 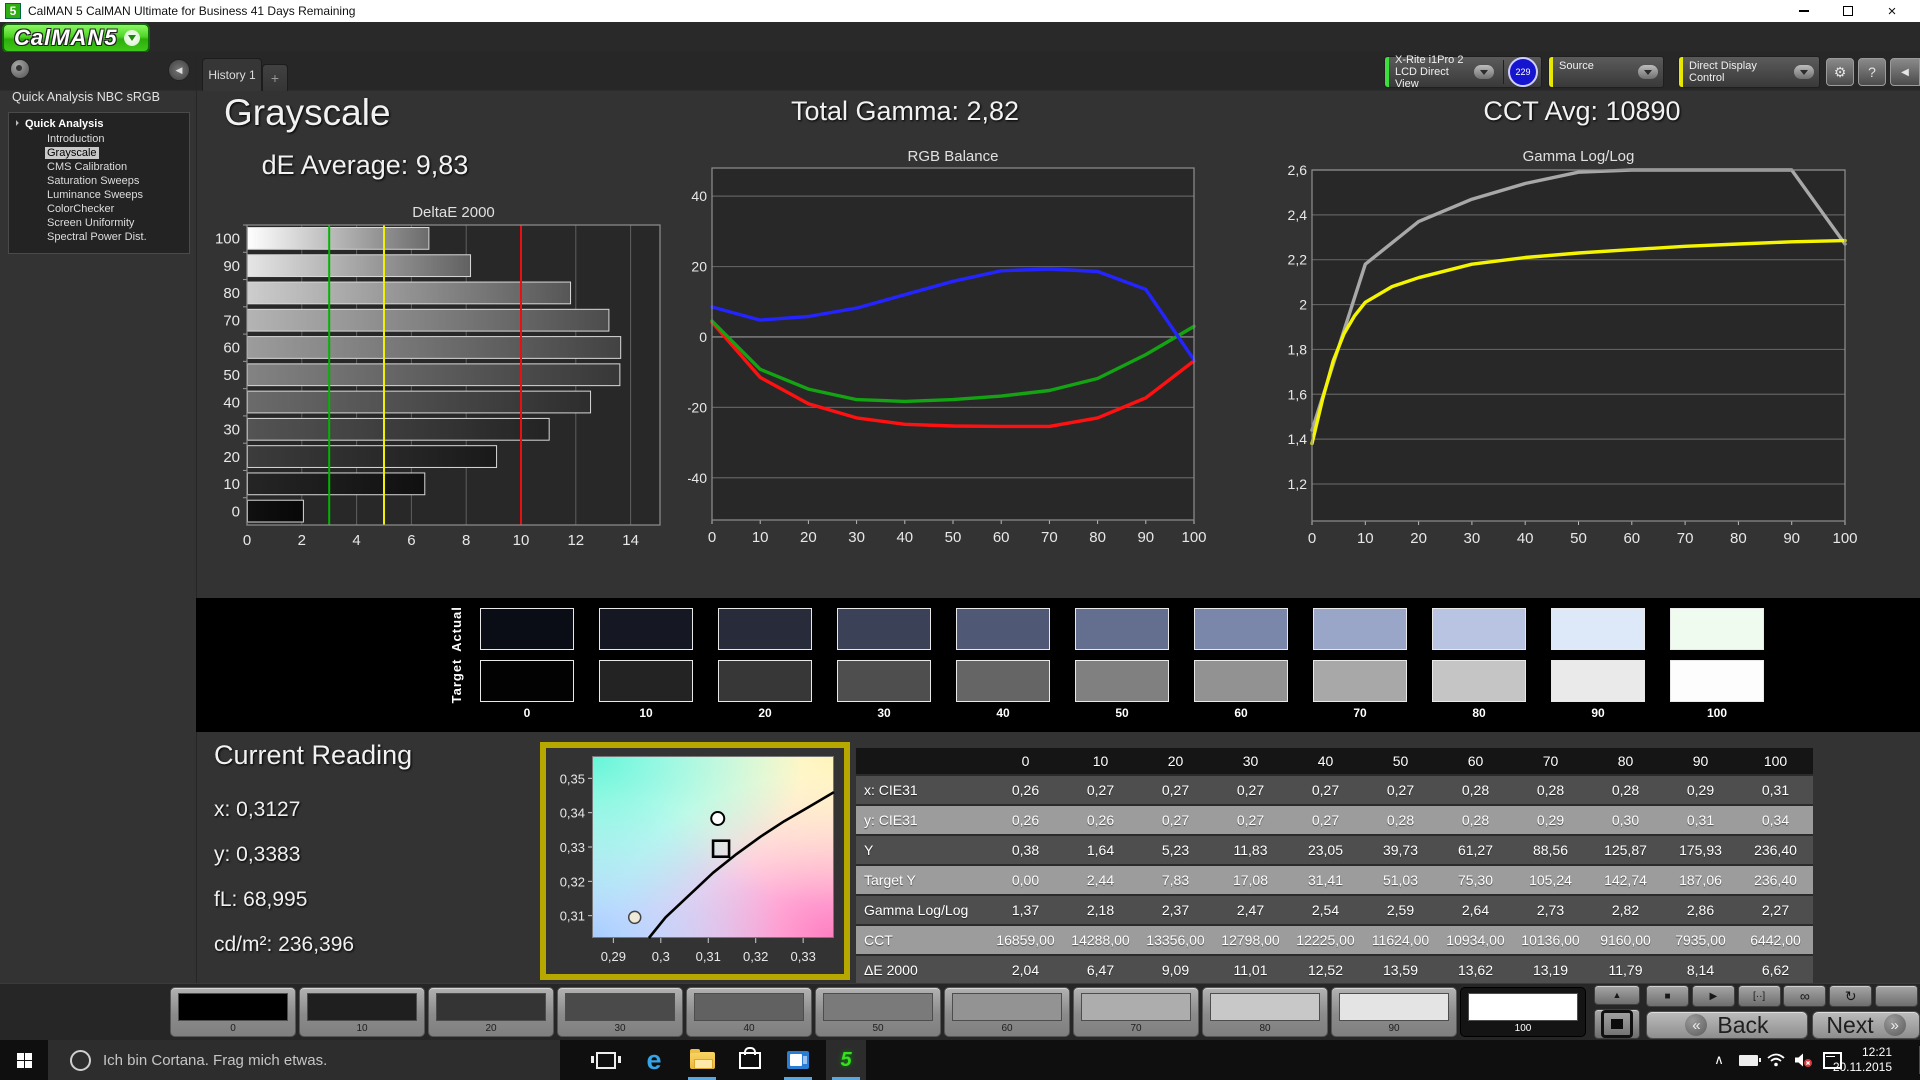 What do you see at coordinates (1804, 1060) in the screenshot?
I see `volume-tray-button` at bounding box center [1804, 1060].